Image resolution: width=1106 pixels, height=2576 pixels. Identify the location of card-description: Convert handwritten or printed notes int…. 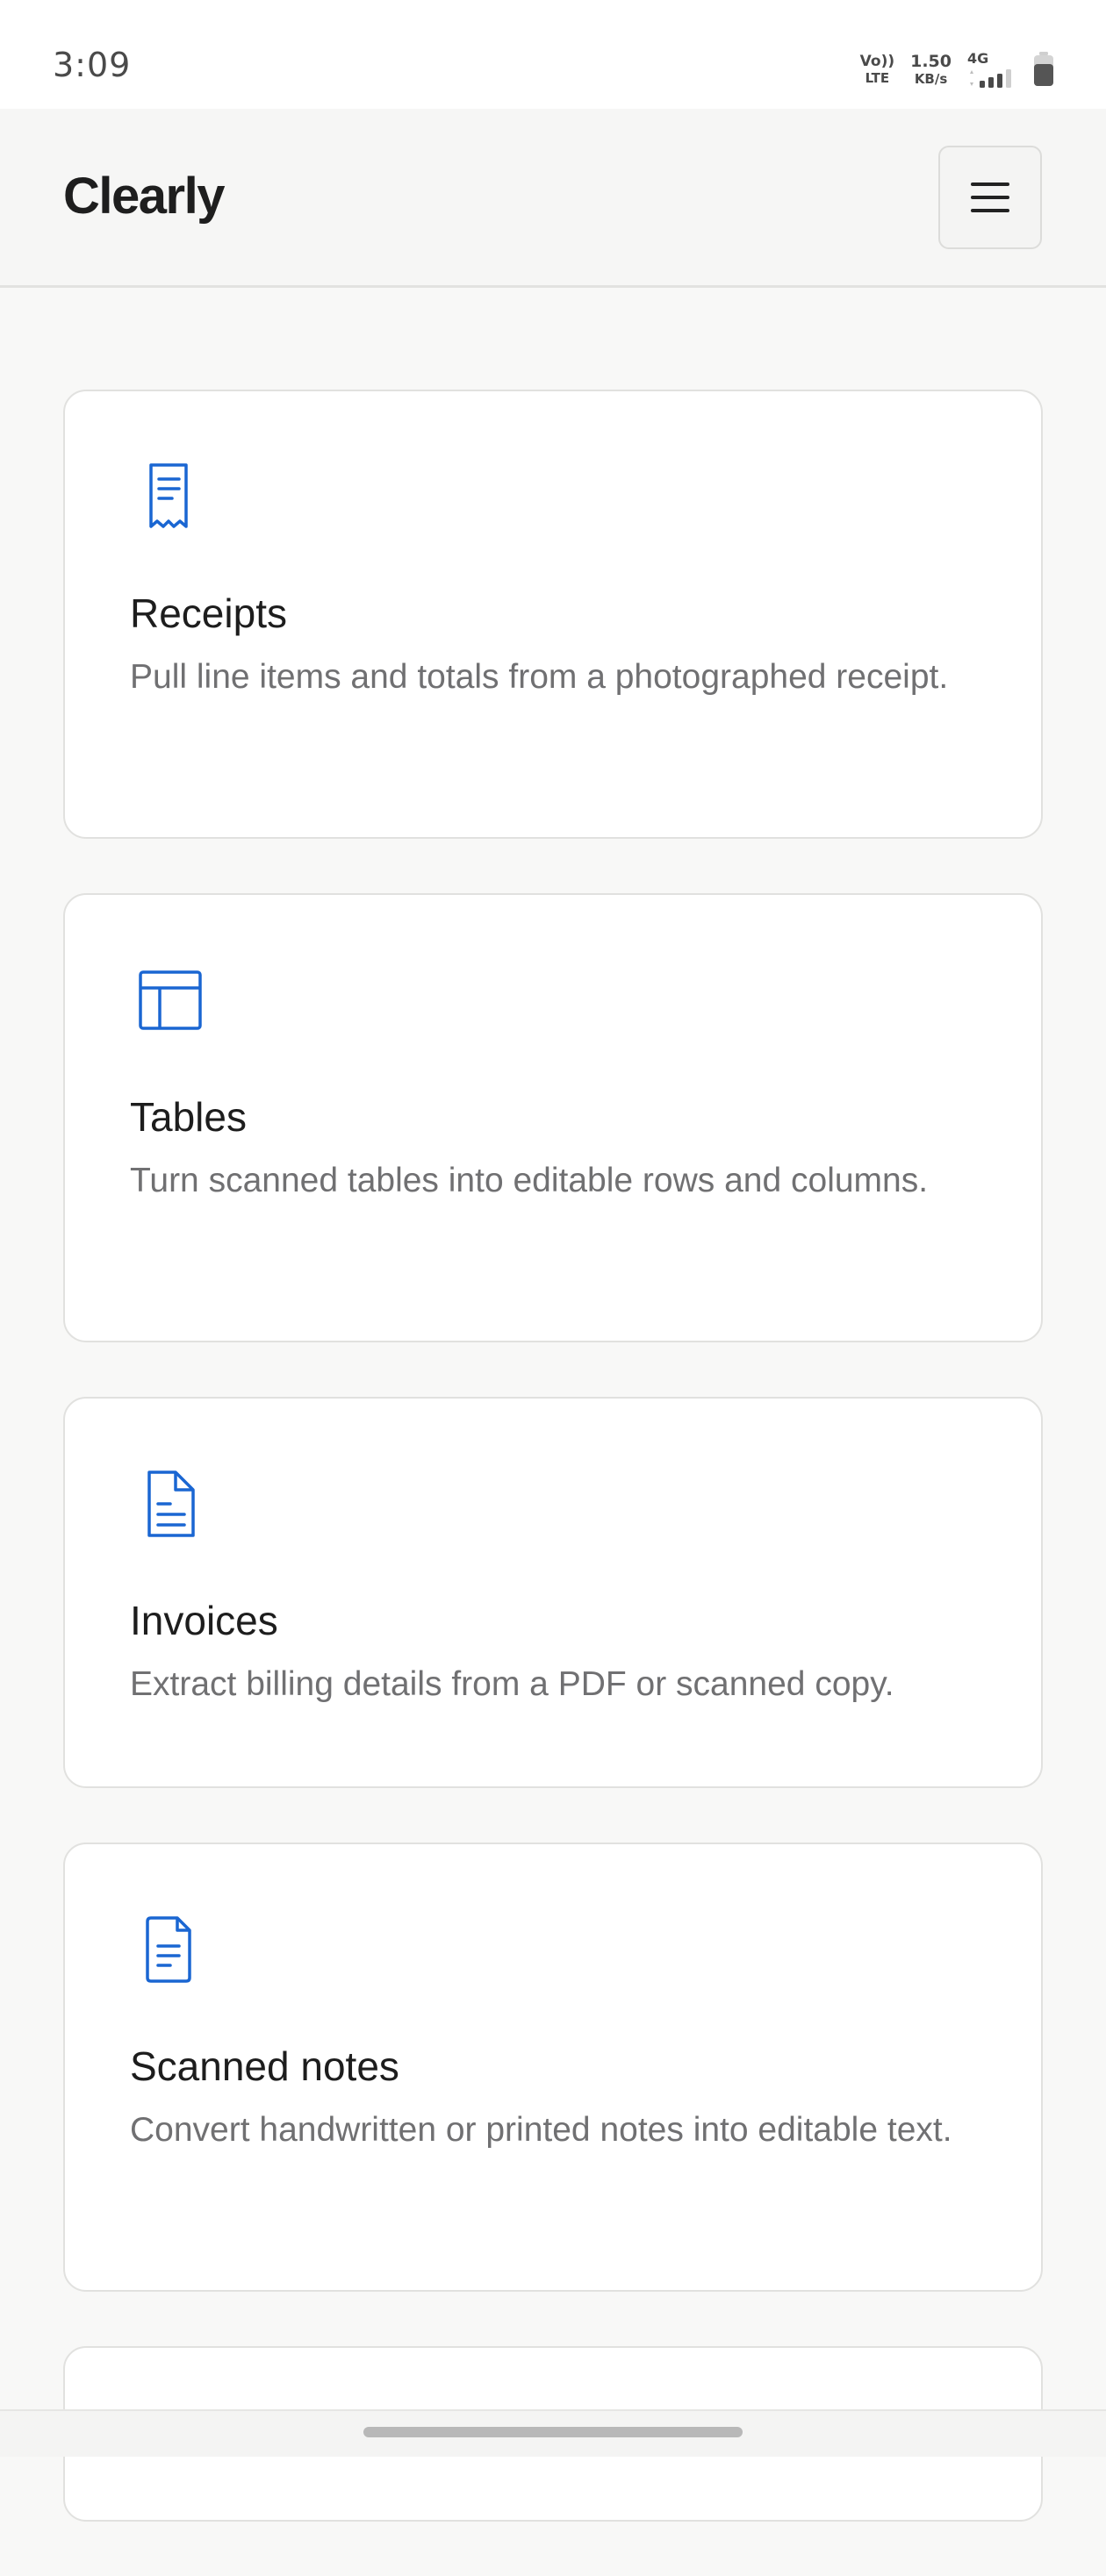
(541, 2130).